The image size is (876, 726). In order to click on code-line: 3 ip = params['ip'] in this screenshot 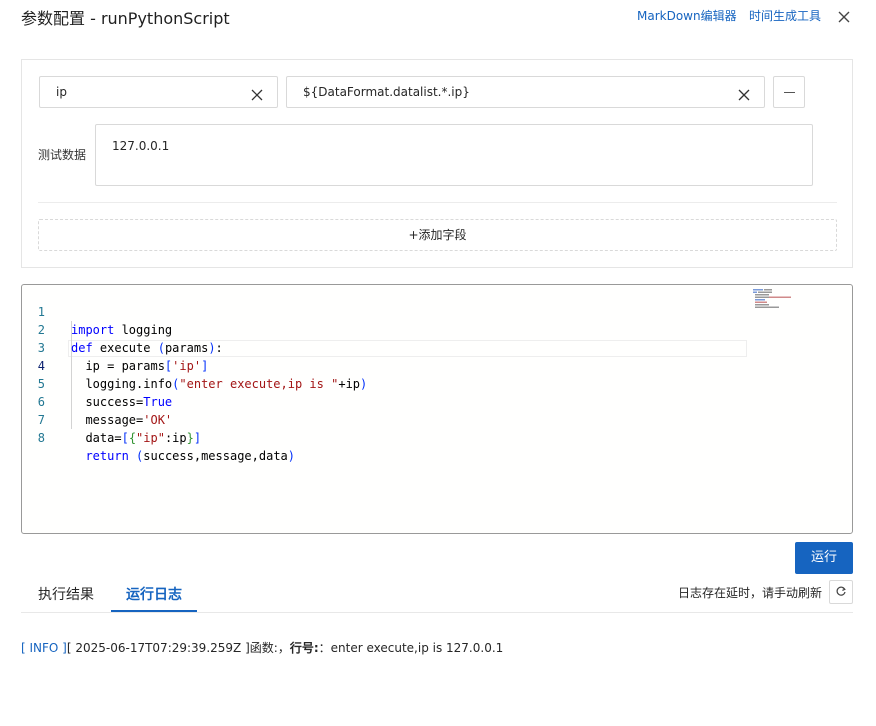, I will do `click(437, 347)`.